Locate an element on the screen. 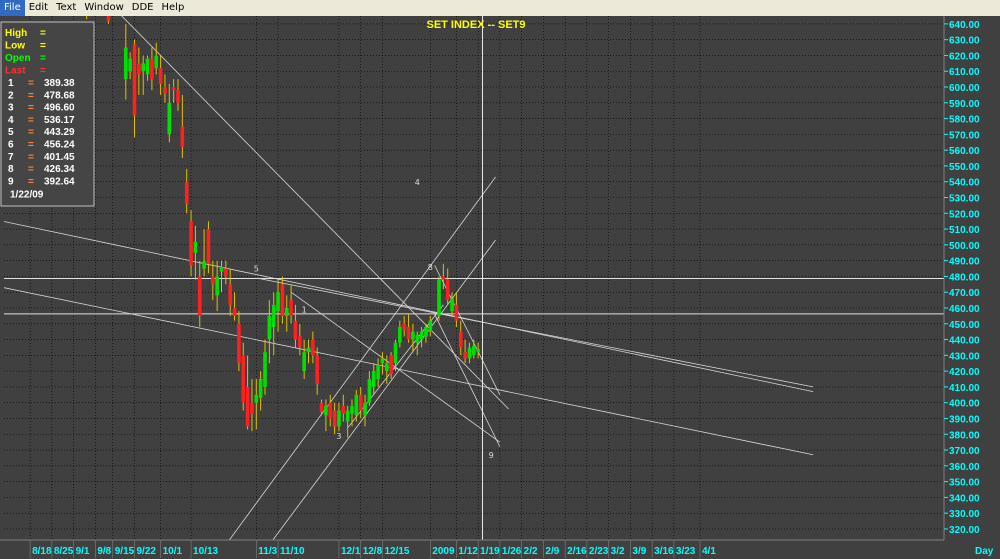 The width and height of the screenshot is (1000, 559). x-tick-label: 3/2 is located at coordinates (618, 551).